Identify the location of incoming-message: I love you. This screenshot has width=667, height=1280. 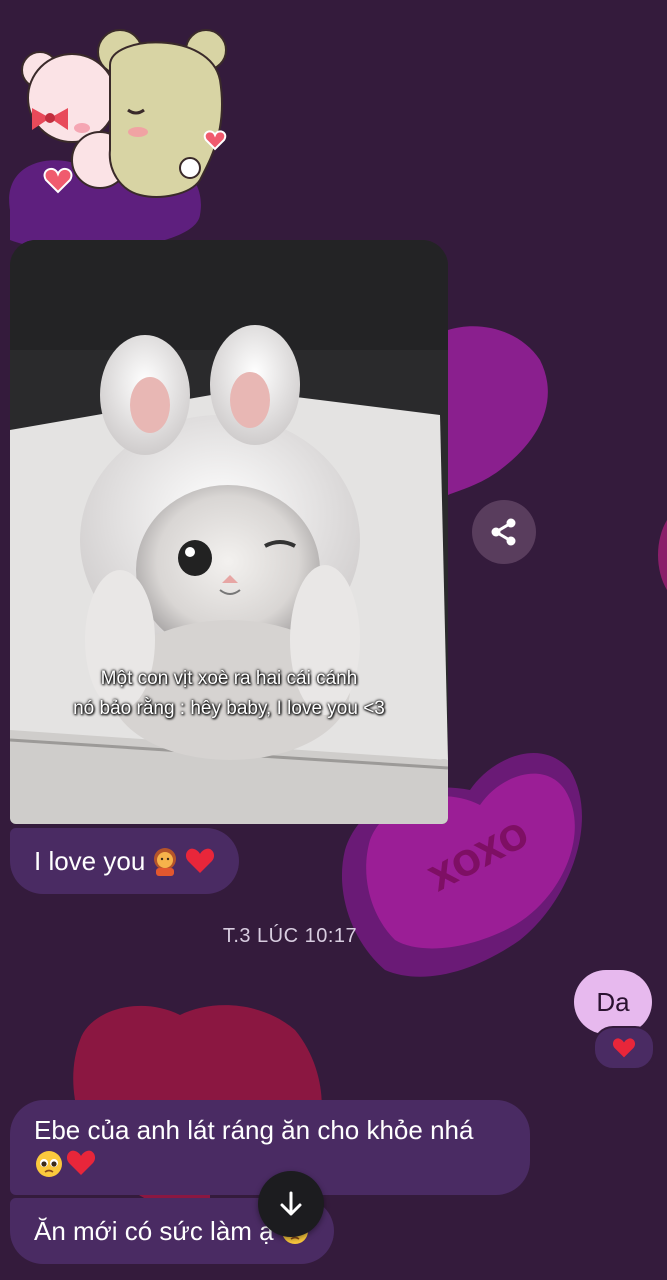
(125, 861).